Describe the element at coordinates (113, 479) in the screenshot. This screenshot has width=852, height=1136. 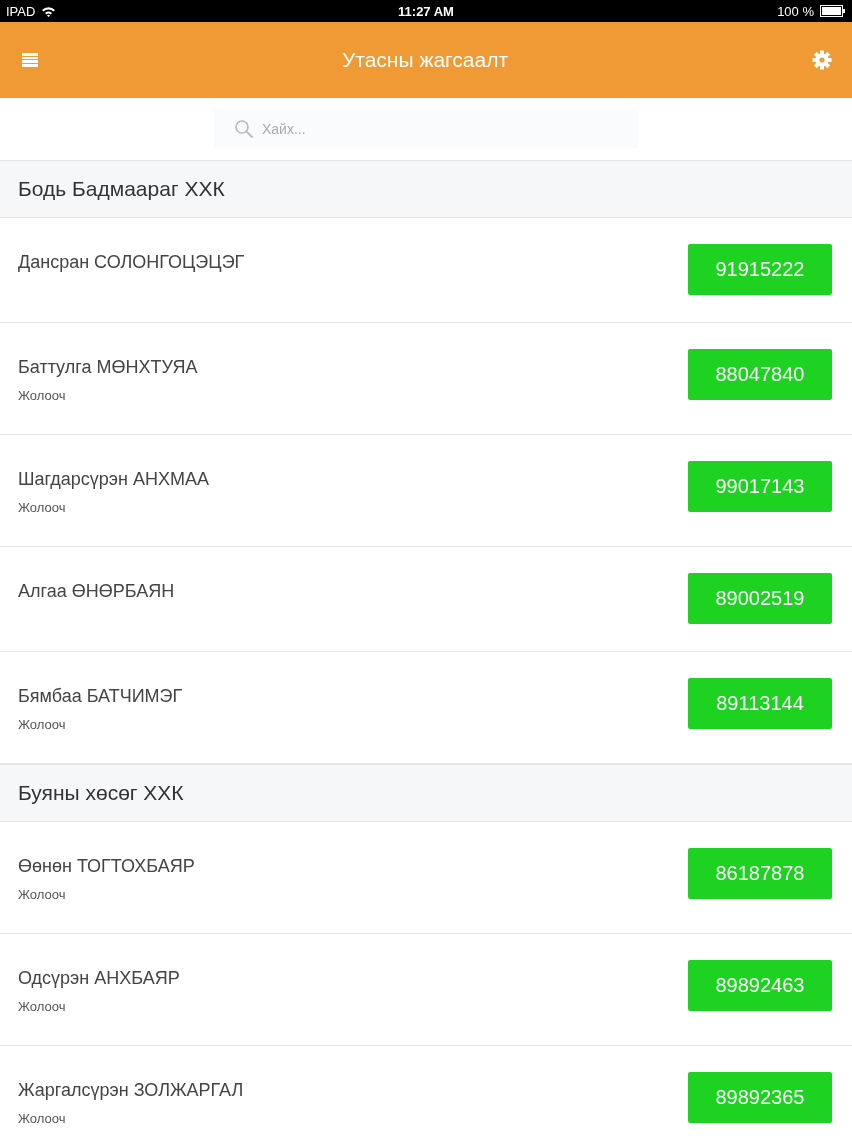
I see `contact-name: Шагдарсүрэн АНХМАА` at that location.